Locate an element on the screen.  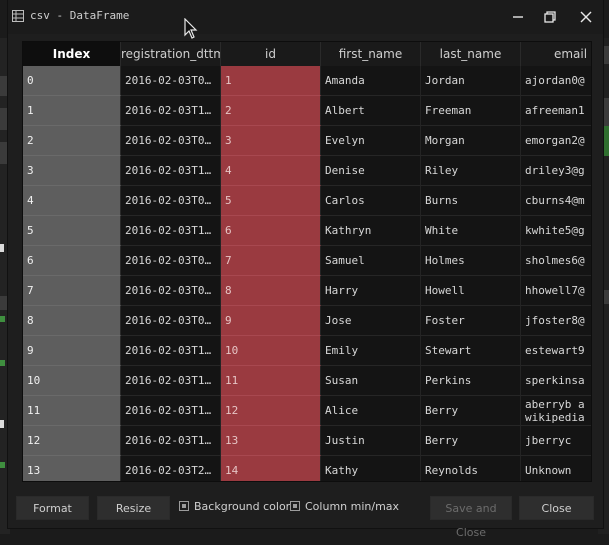
cell-last-name: Stewart is located at coordinates (471, 351).